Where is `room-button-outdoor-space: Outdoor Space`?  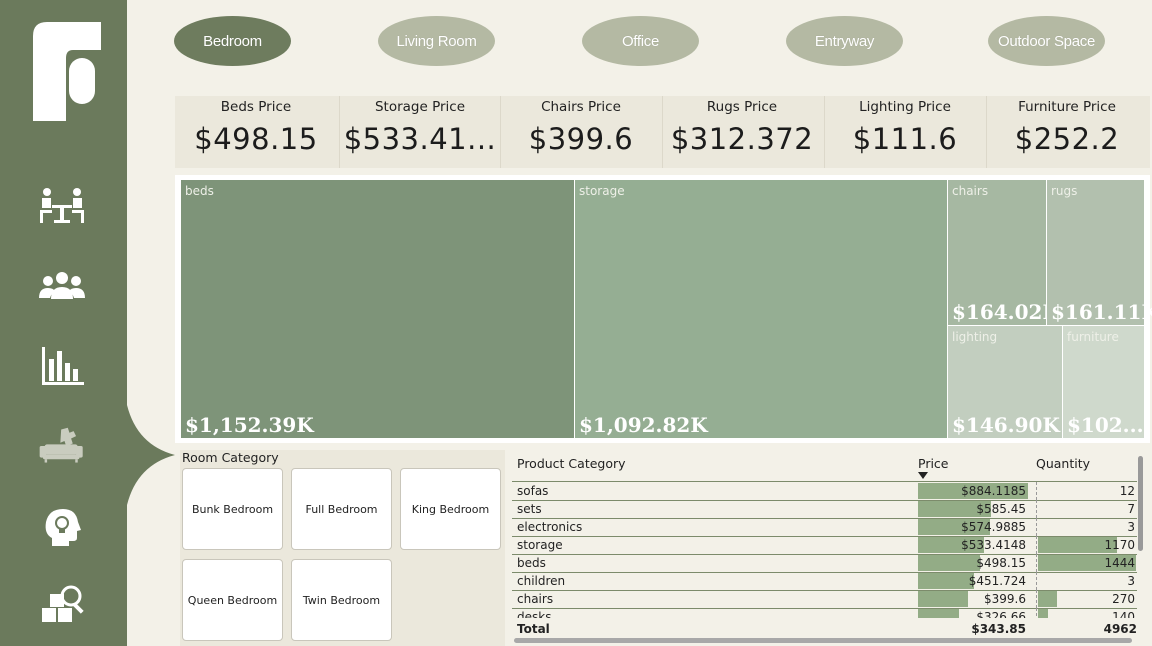
room-button-outdoor-space: Outdoor Space is located at coordinates (1046, 41).